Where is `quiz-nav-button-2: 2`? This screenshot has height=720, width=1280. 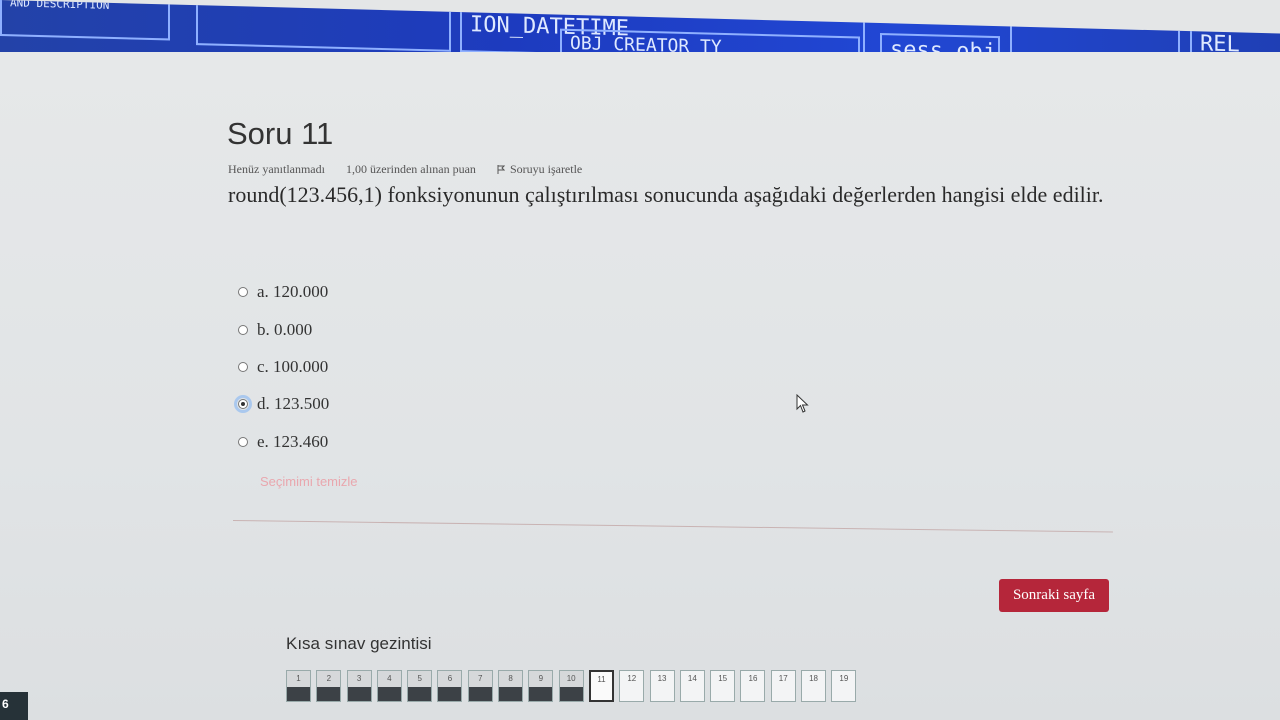
quiz-nav-button-2: 2 is located at coordinates (329, 686).